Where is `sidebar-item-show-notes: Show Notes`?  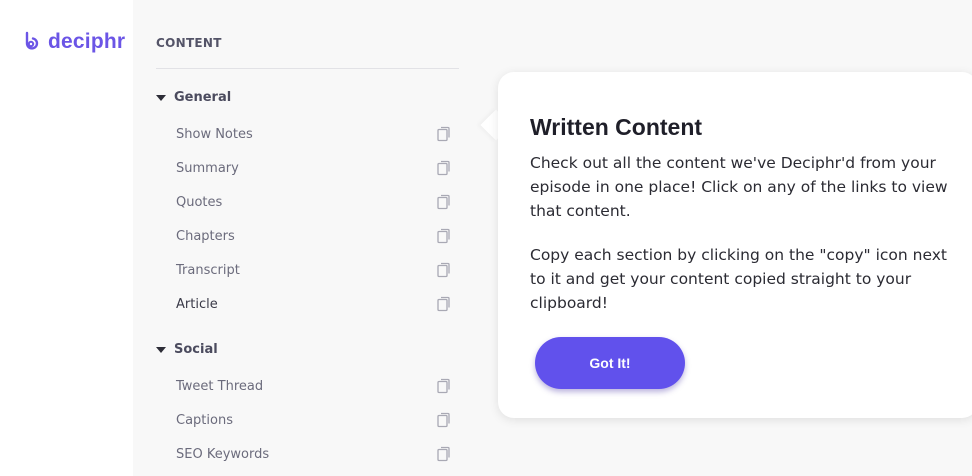 sidebar-item-show-notes: Show Notes is located at coordinates (316, 134).